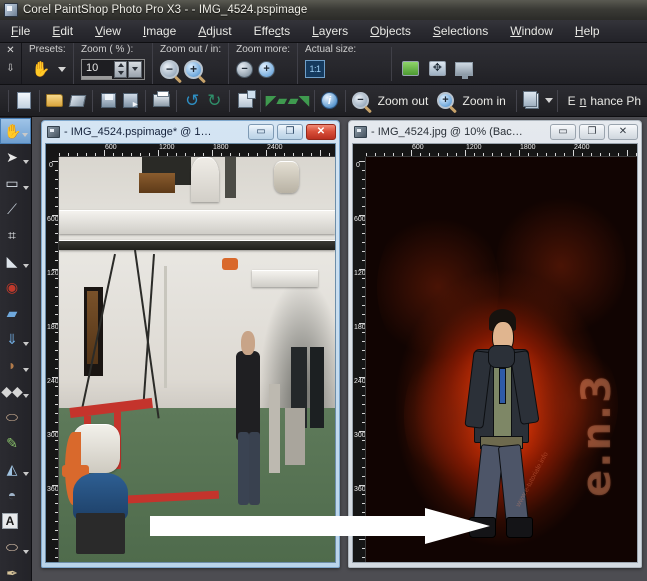 This screenshot has height=581, width=647. Describe the element at coordinates (15, 570) in the screenshot. I see `tool-pen: ✒` at that location.